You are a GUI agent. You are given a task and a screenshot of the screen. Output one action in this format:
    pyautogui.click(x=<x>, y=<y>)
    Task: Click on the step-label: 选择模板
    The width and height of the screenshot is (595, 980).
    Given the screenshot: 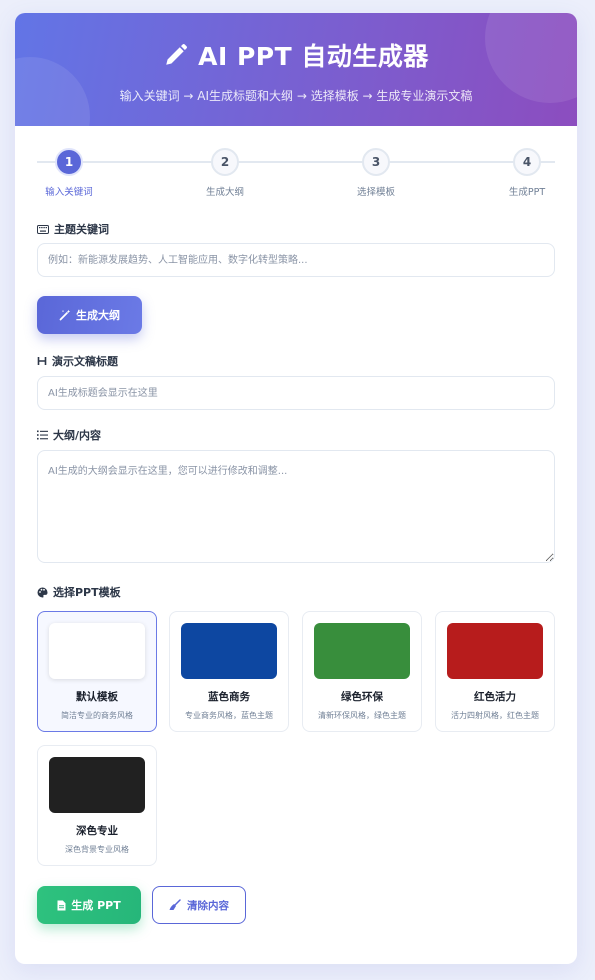 What is the action you would take?
    pyautogui.click(x=375, y=192)
    